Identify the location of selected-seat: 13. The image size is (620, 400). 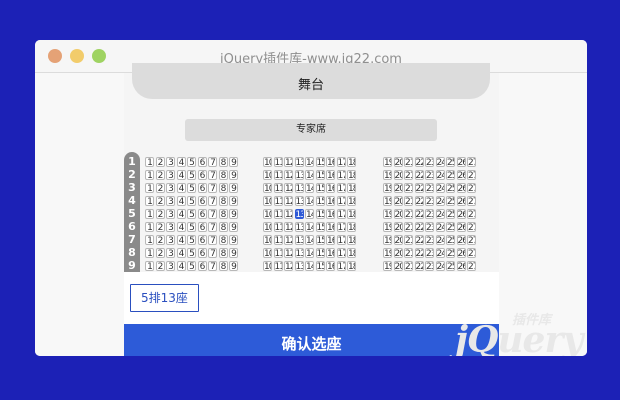
(299, 214).